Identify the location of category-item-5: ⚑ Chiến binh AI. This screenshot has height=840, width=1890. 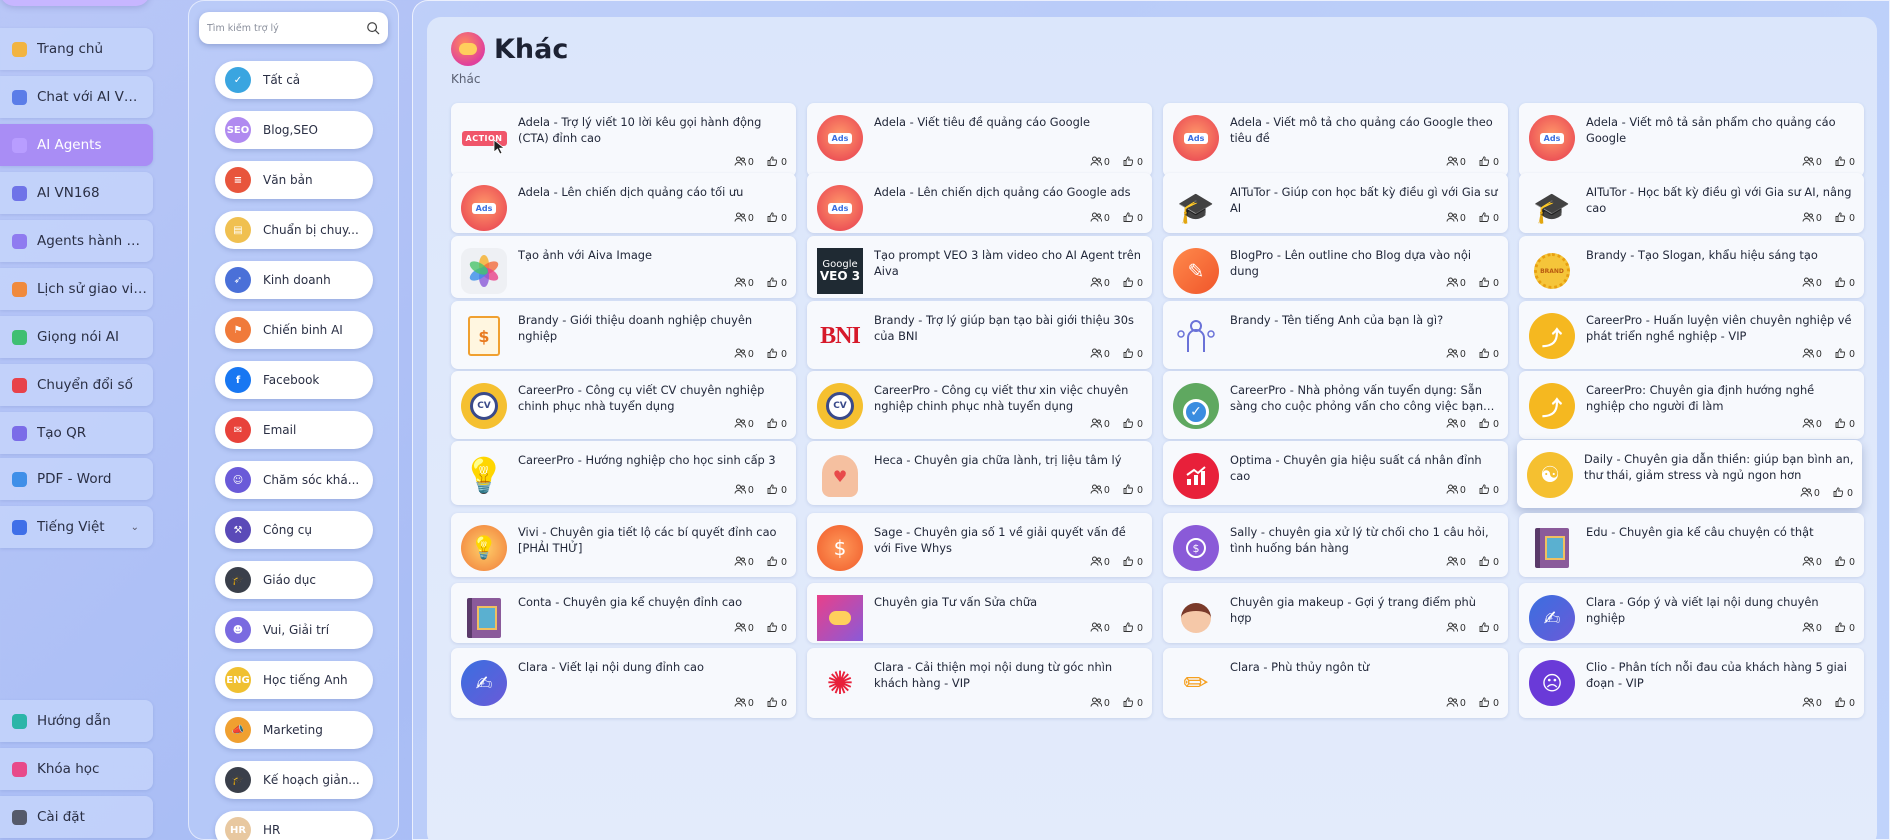
(294, 330).